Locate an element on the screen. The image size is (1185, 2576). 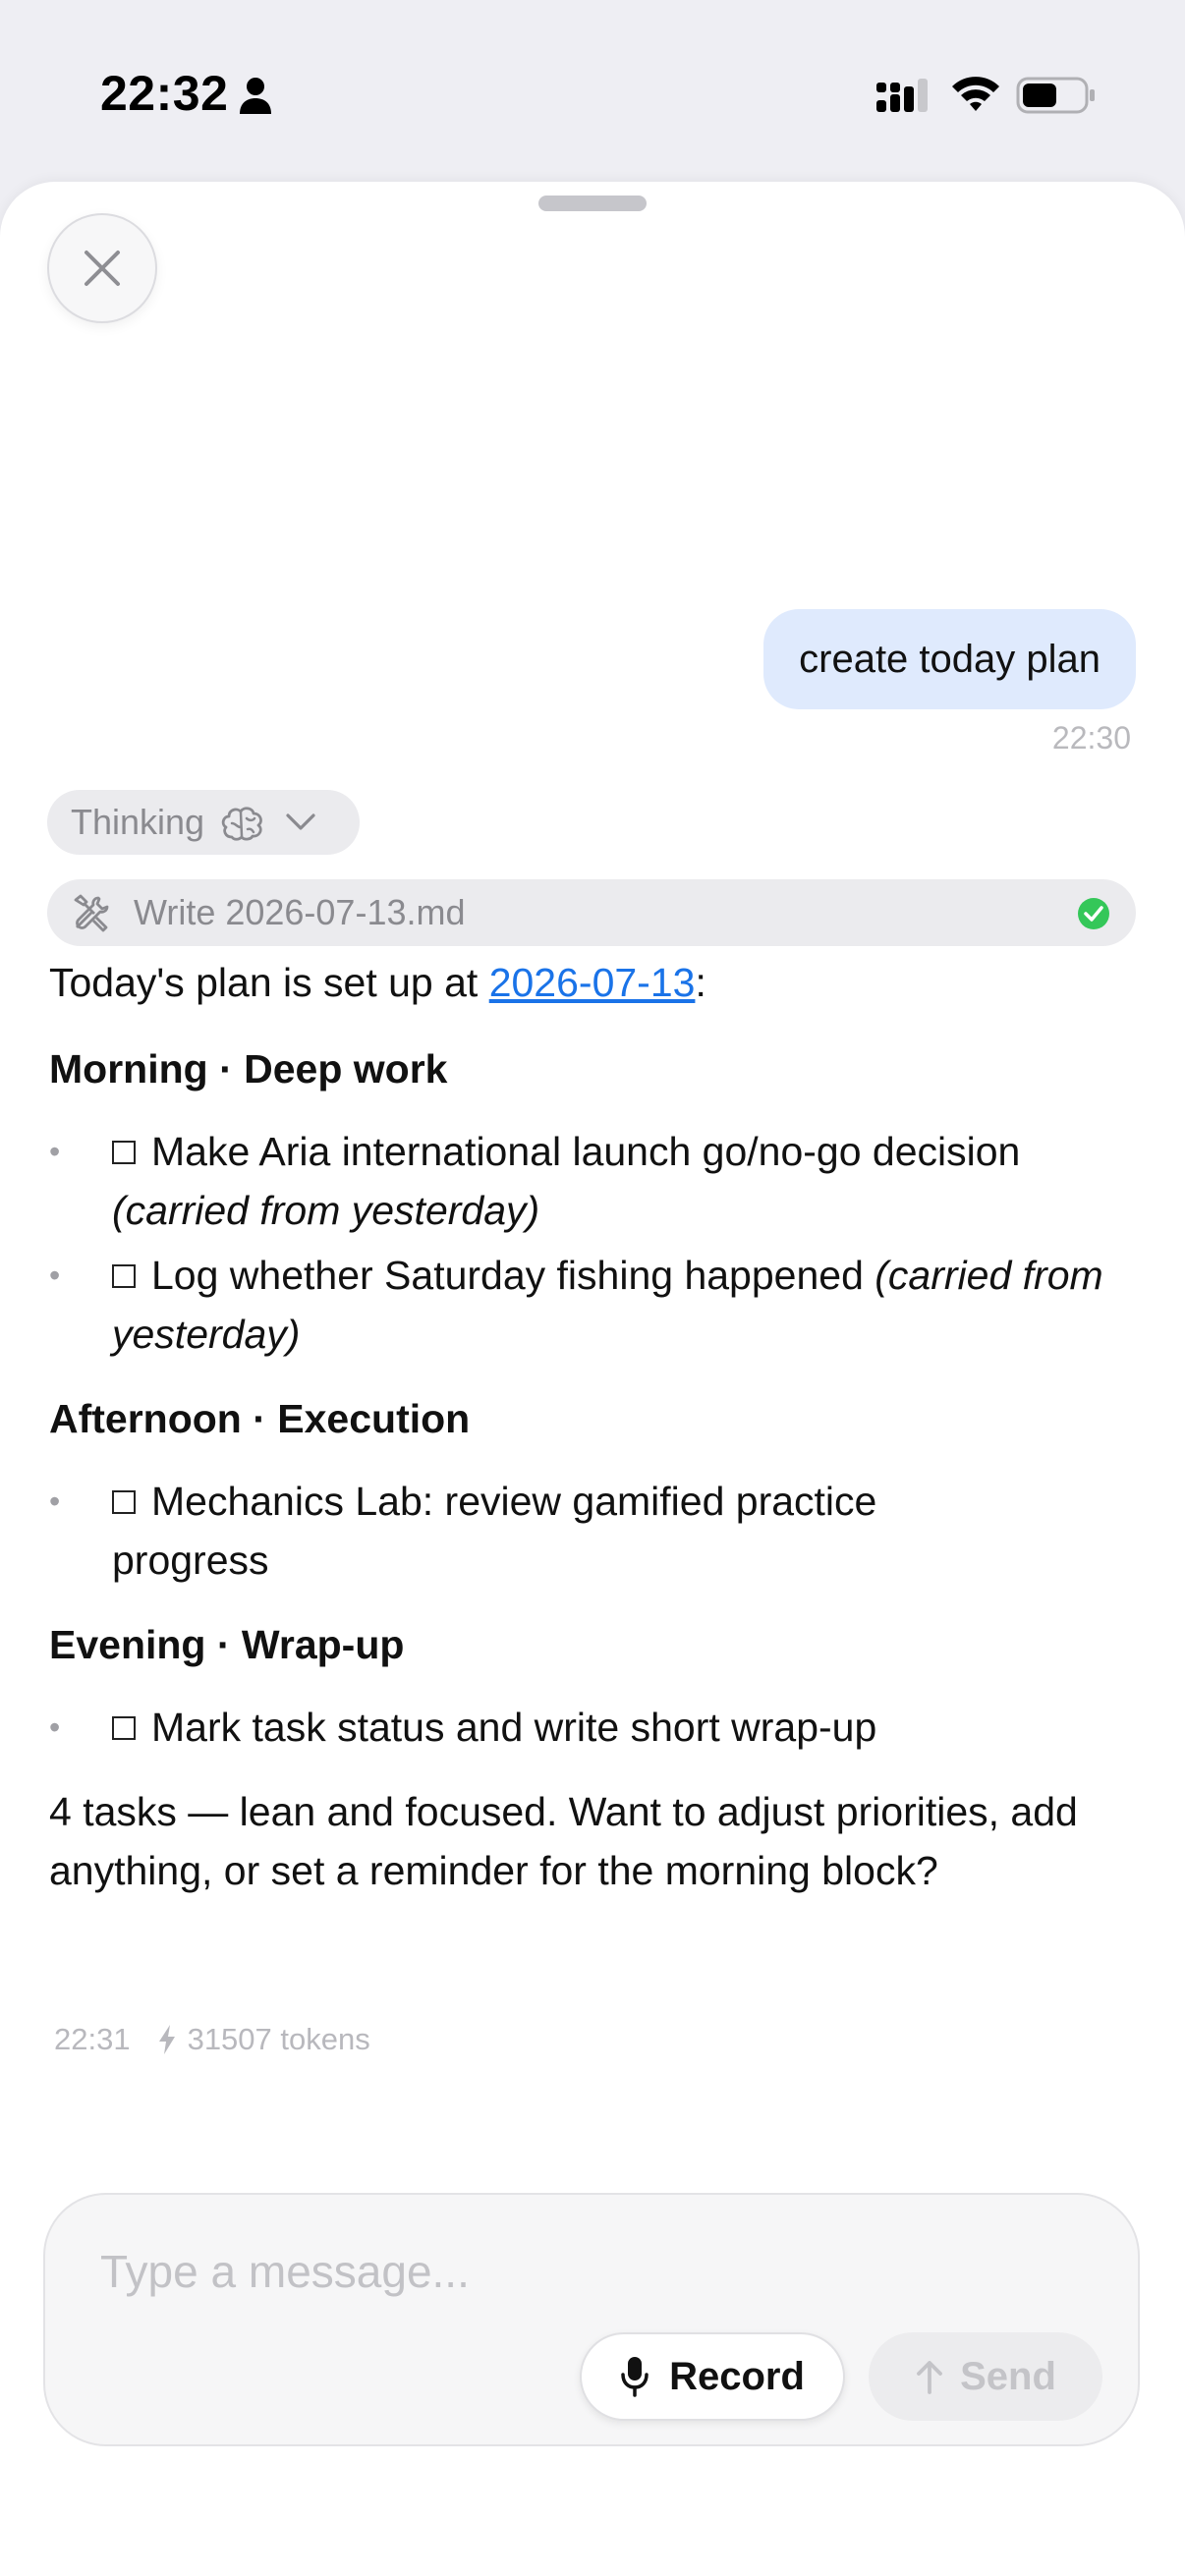
close-button is located at coordinates (102, 268).